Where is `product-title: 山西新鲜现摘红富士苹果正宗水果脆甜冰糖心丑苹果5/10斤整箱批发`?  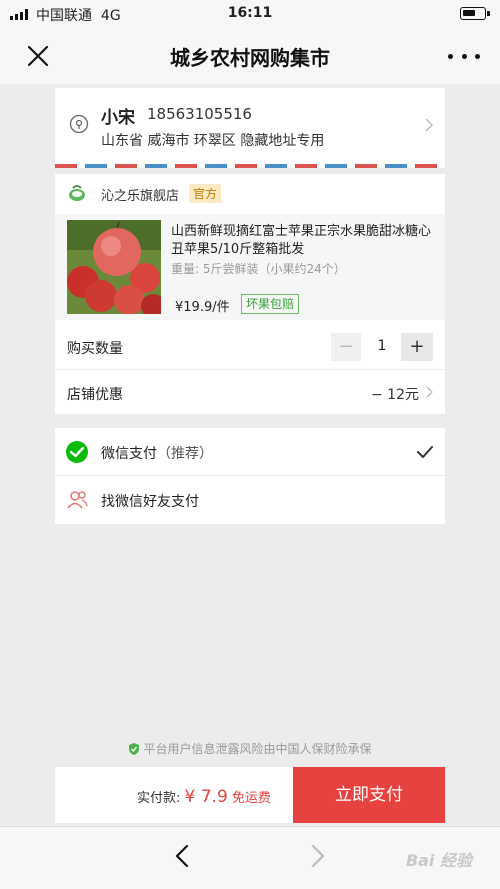 product-title: 山西新鲜现摘红富士苹果正宗水果脆甜冰糖心丑苹果5/10斤整箱批发 is located at coordinates (301, 240).